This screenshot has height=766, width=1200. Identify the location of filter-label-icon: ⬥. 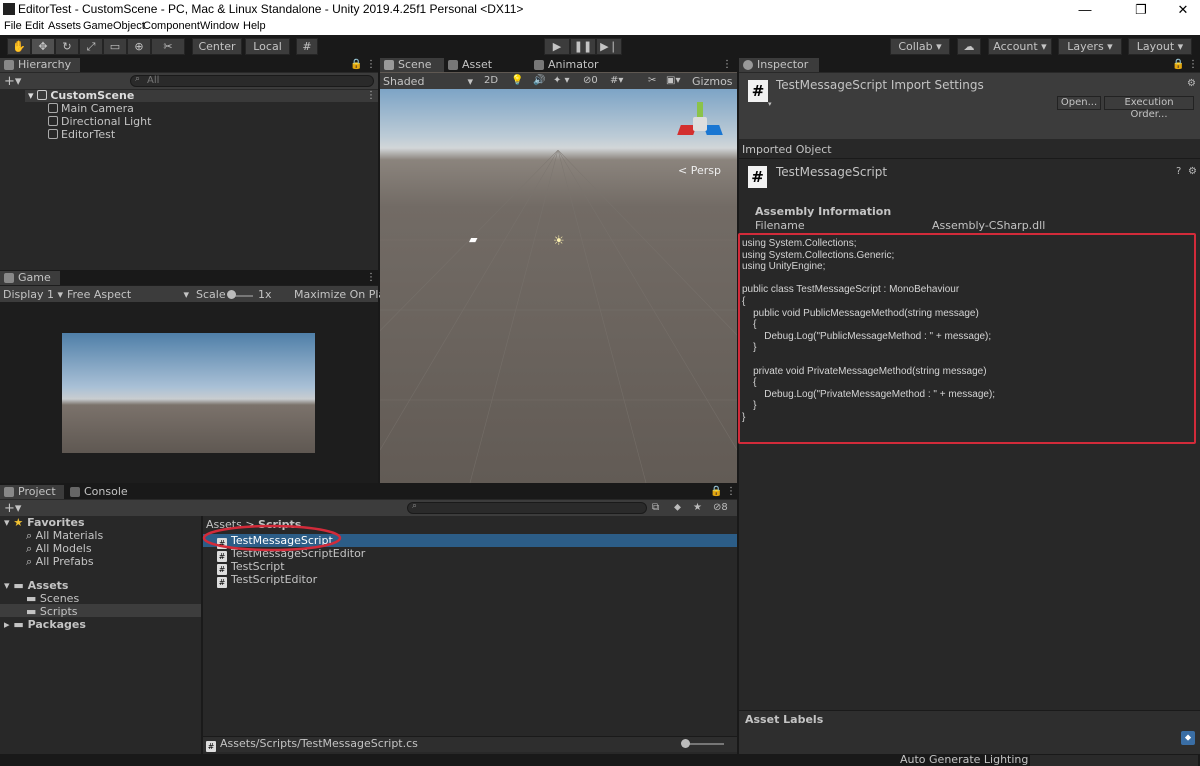
(677, 507).